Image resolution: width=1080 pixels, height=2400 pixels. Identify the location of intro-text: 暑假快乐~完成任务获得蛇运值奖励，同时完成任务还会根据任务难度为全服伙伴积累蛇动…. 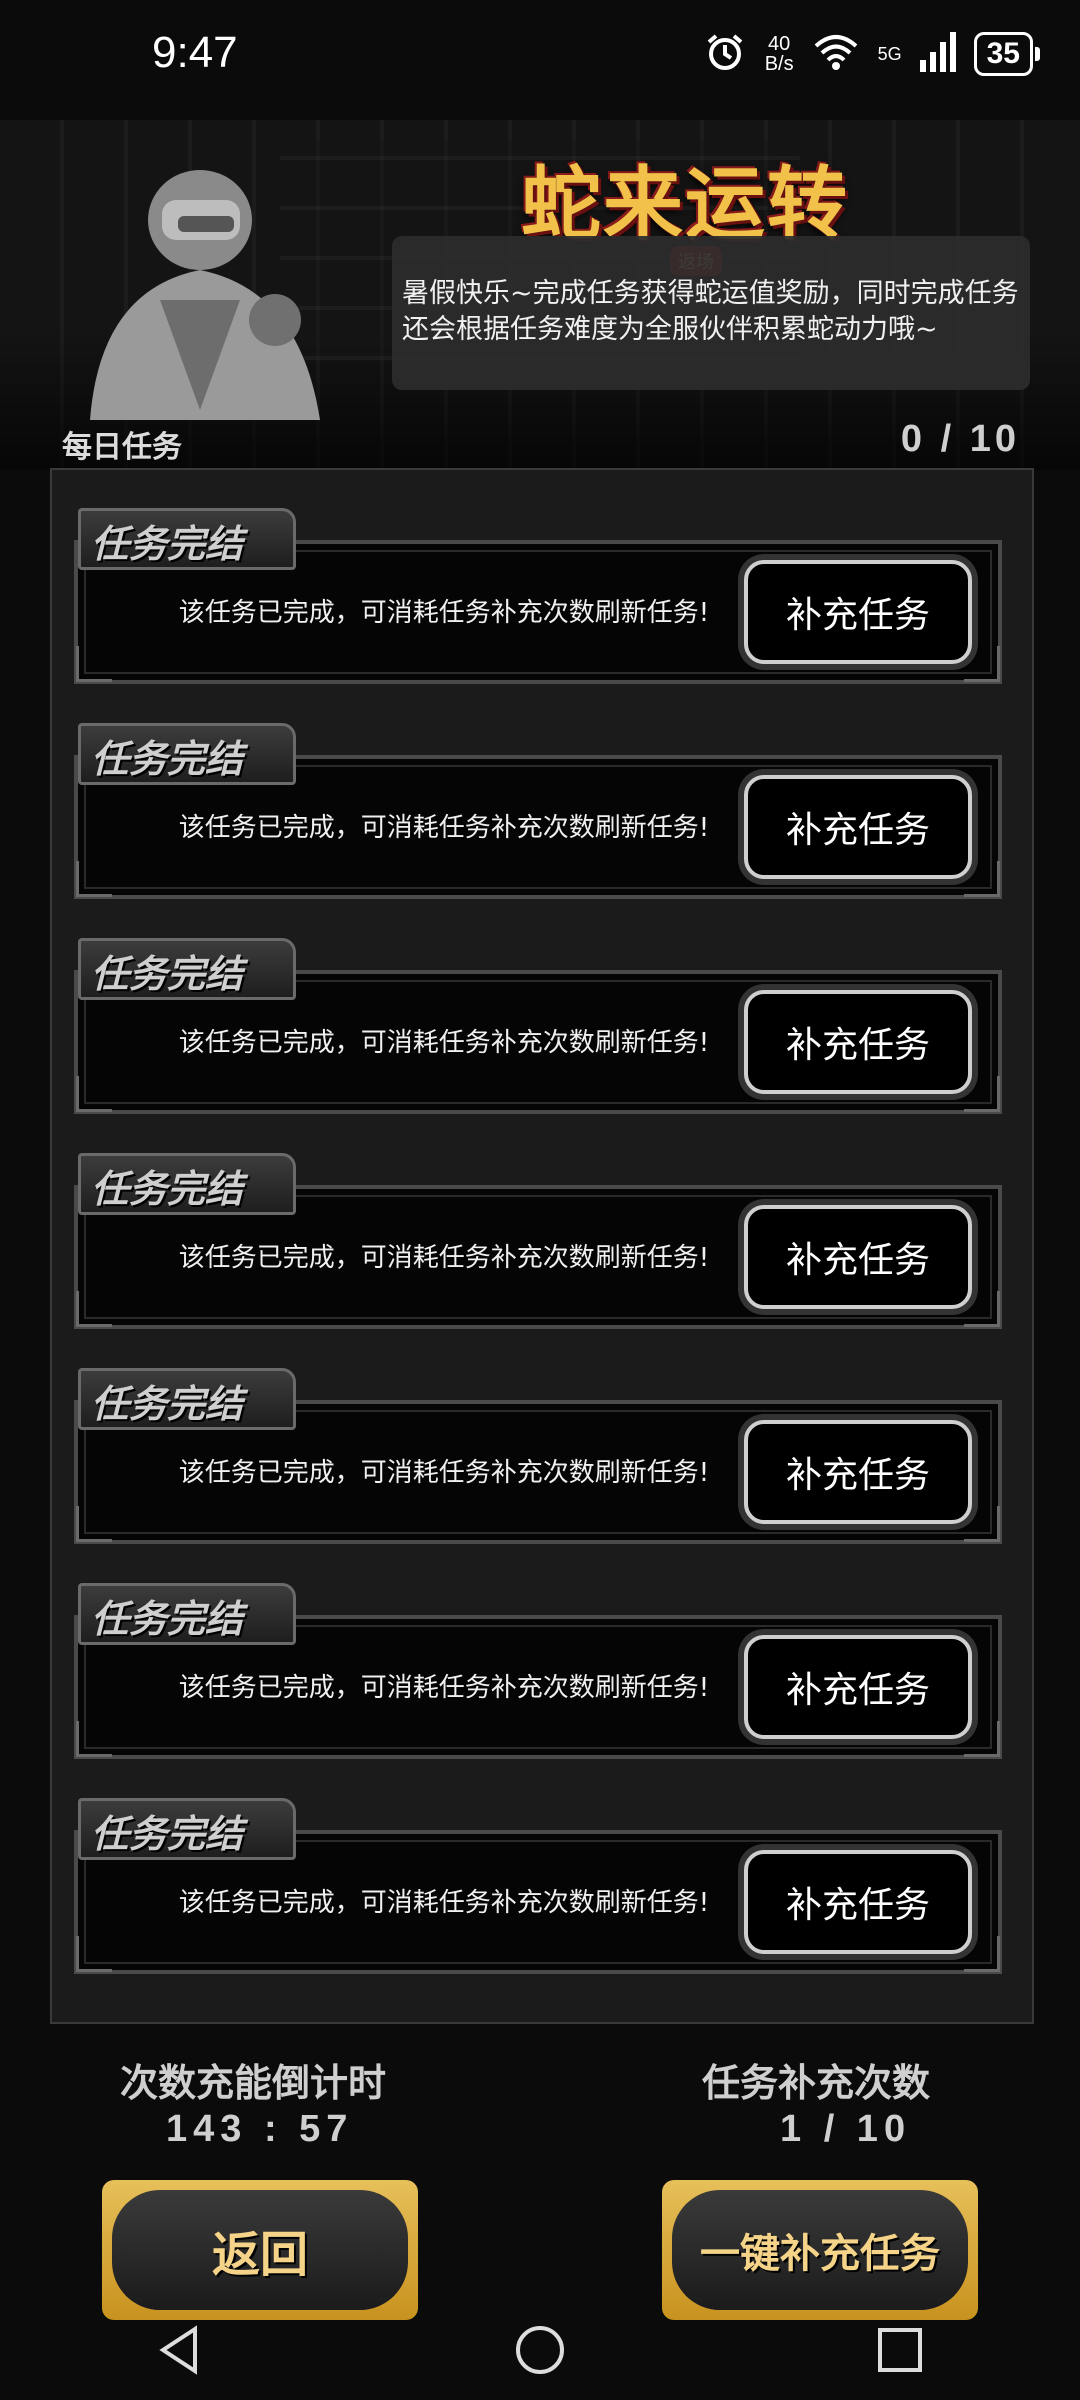
(710, 311).